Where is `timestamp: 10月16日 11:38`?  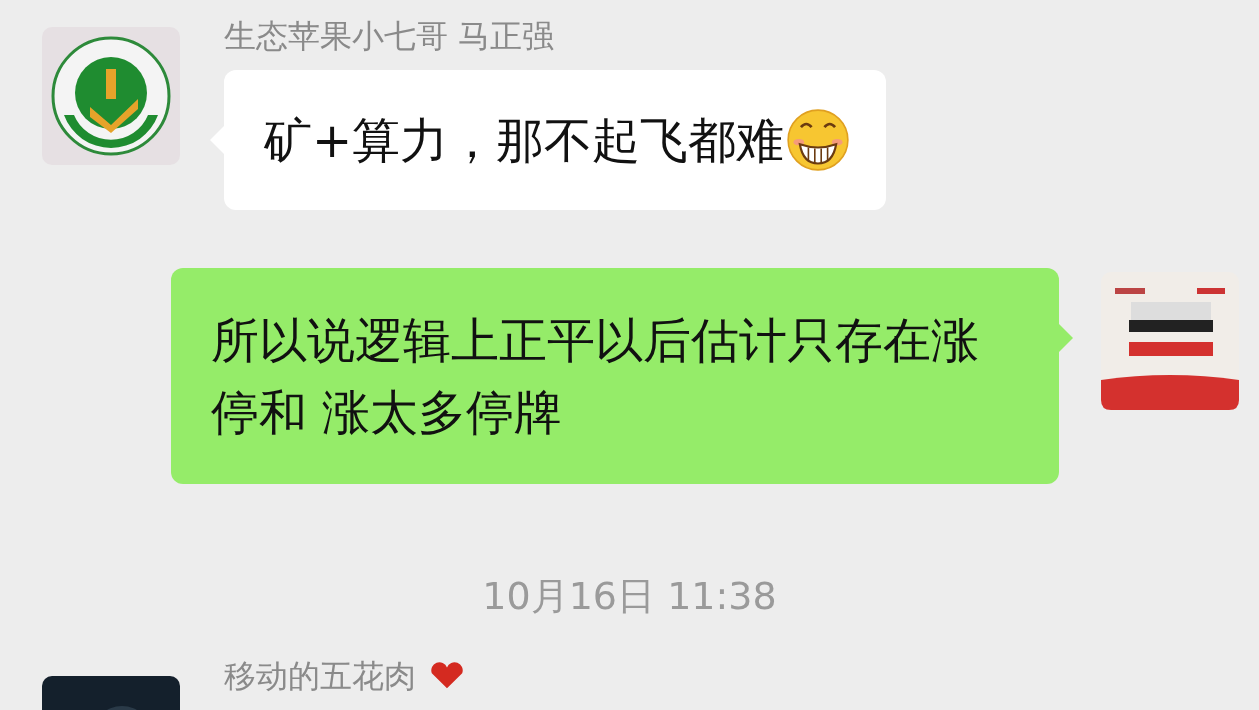 timestamp: 10月16日 11:38 is located at coordinates (629, 596).